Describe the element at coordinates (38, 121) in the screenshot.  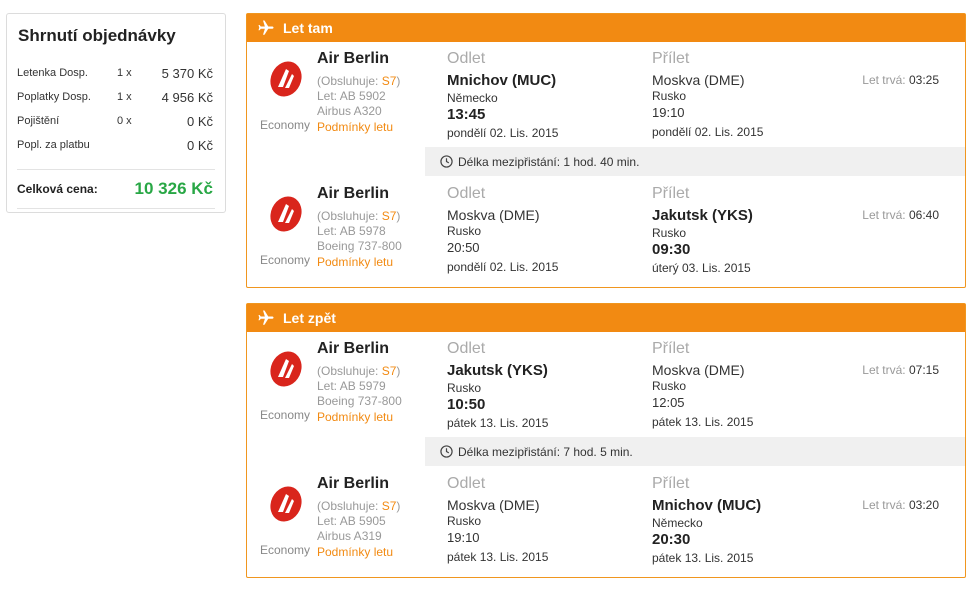
I see `summary-row-label: Pojištění` at that location.